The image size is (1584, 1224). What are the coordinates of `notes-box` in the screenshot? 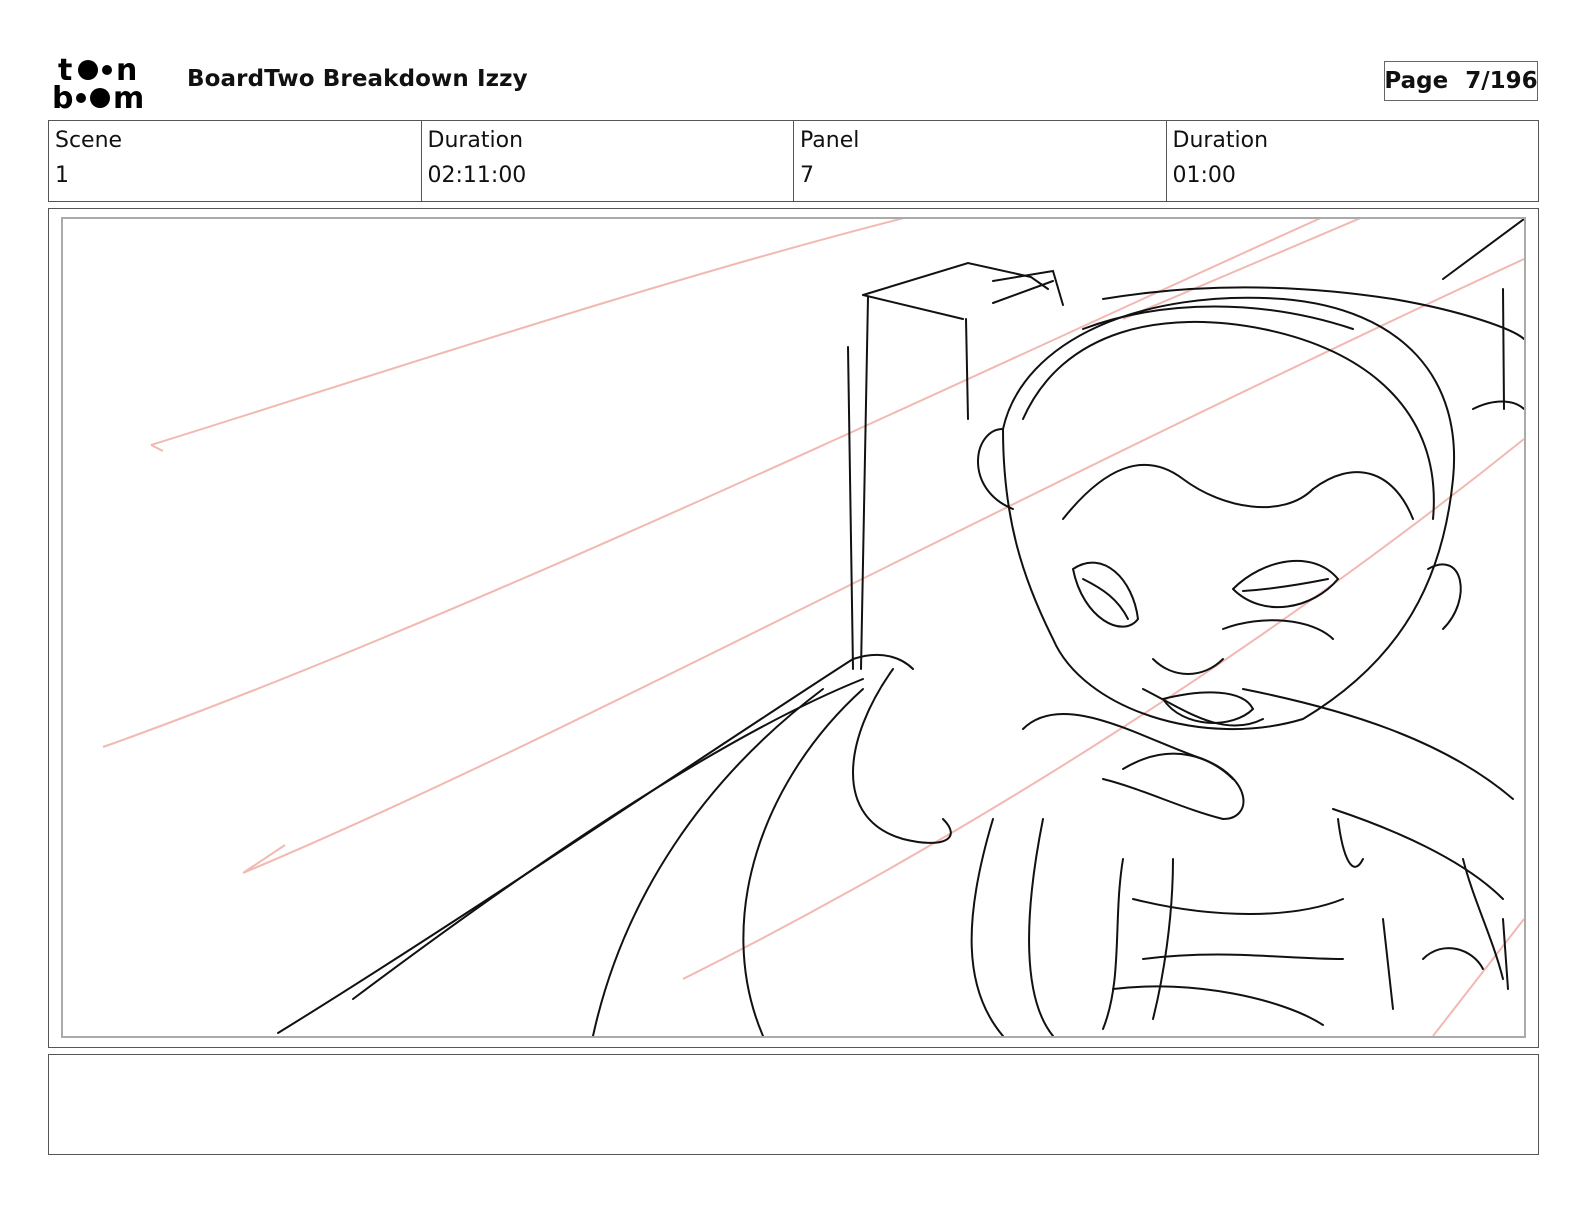 It's located at (793, 1104).